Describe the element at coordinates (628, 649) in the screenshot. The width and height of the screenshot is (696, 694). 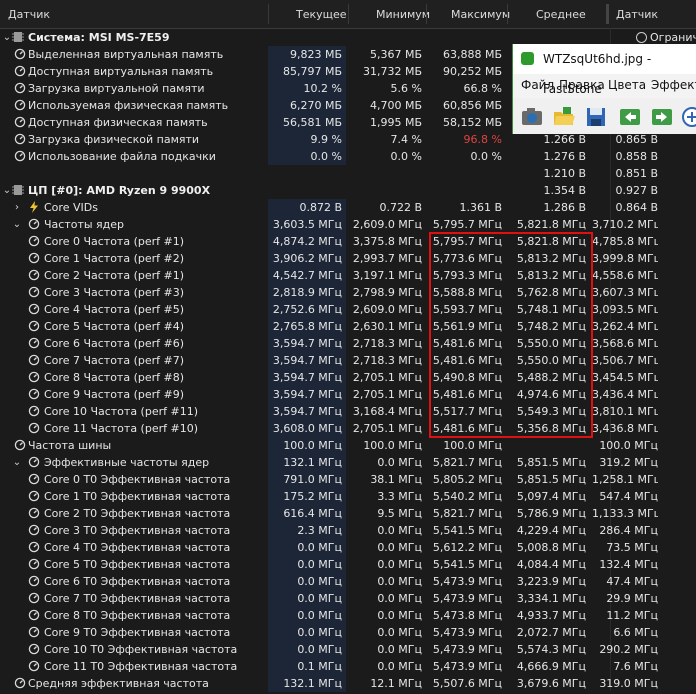
I see `panel2-value: 290.2 МГц` at that location.